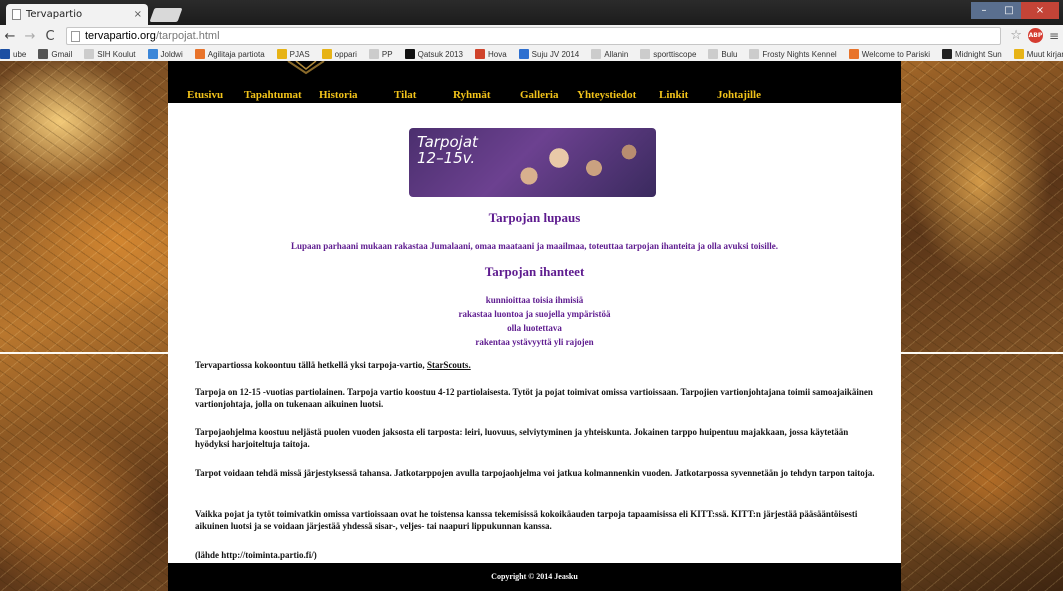 The height and width of the screenshot is (591, 1063). I want to click on bookmark-item: Qatsuk 2013, so click(433, 54).